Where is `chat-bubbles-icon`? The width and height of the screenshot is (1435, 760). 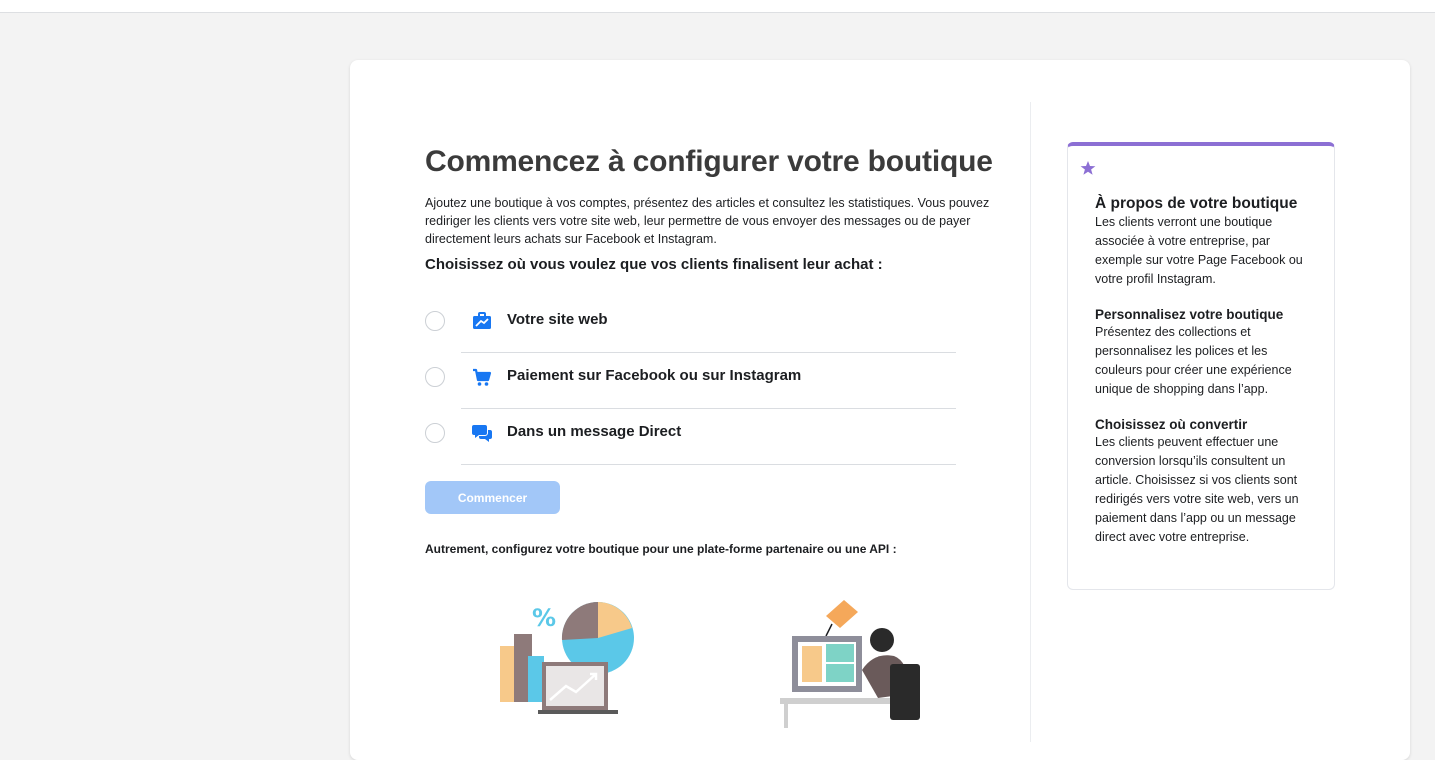 chat-bubbles-icon is located at coordinates (482, 433).